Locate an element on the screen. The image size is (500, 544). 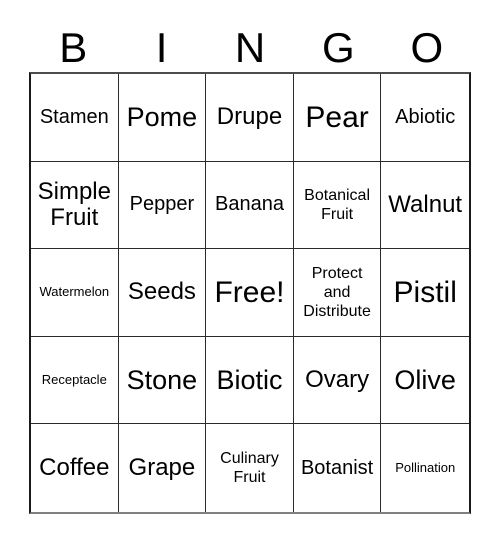
bingo-cell: Biotic is located at coordinates (250, 380).